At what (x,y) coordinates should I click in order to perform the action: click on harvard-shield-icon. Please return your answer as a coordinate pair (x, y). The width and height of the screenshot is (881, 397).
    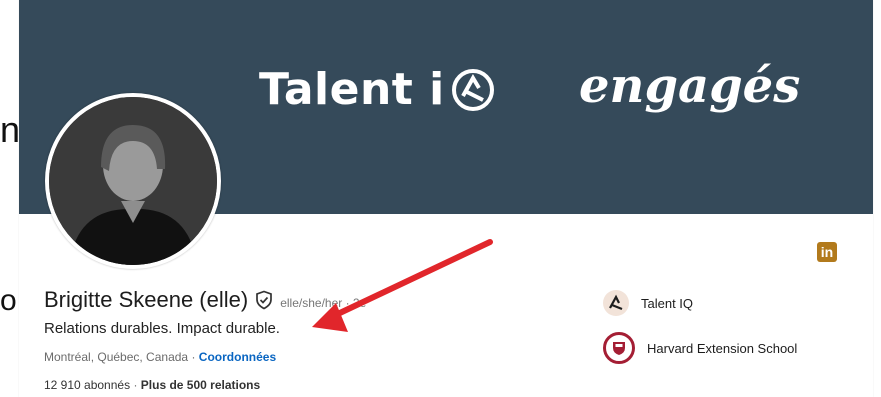
    Looking at the image, I should click on (619, 348).